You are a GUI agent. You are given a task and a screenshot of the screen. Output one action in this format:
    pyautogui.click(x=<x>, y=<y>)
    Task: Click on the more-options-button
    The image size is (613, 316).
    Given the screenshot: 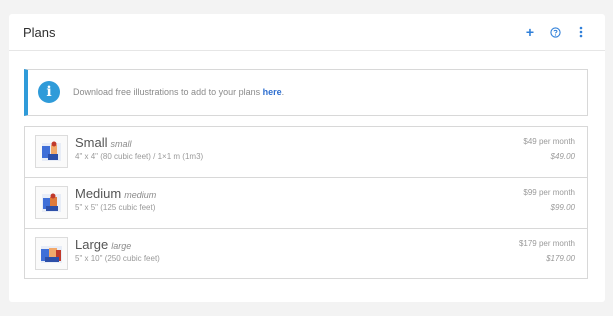 What is the action you would take?
    pyautogui.click(x=581, y=32)
    